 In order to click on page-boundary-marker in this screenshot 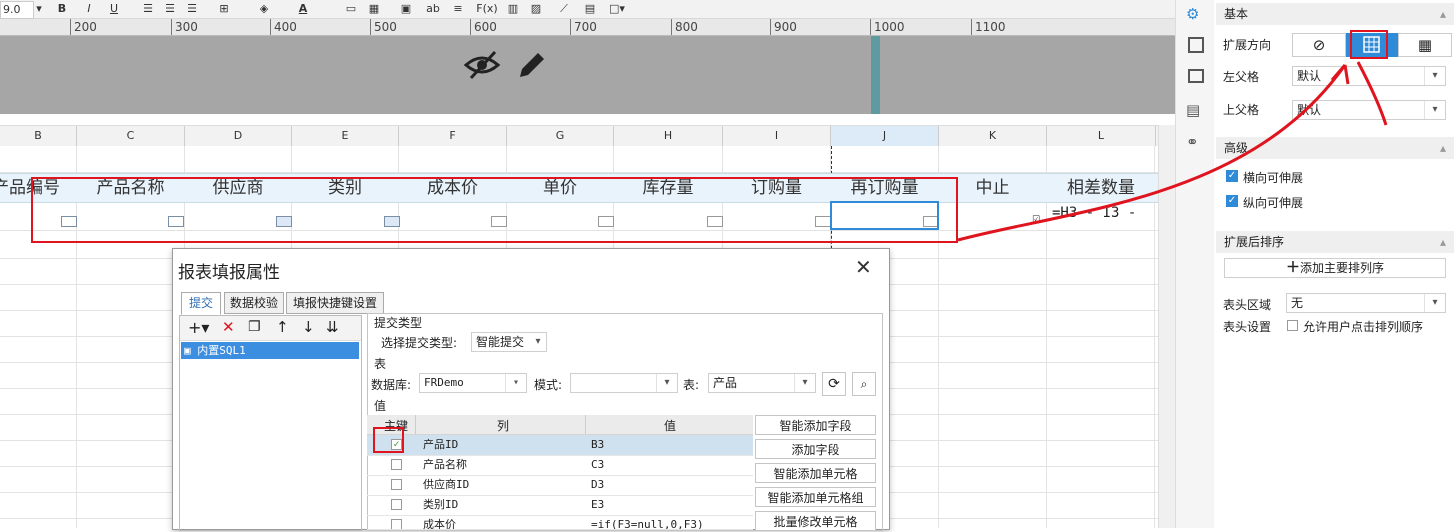, I will do `click(875, 75)`.